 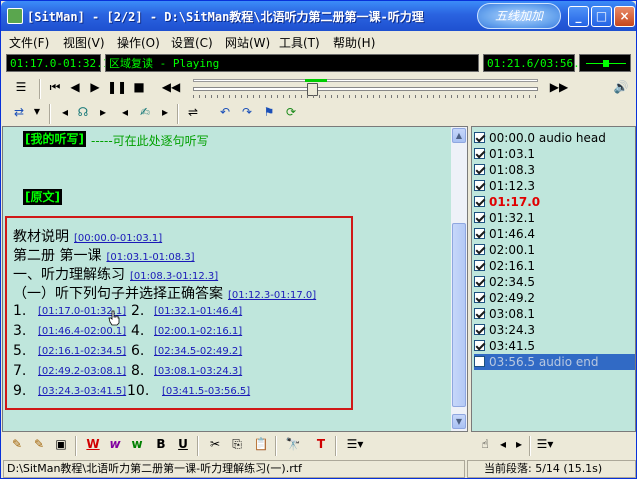 What do you see at coordinates (269, 112) in the screenshot?
I see `flag-icon: ⚑` at bounding box center [269, 112].